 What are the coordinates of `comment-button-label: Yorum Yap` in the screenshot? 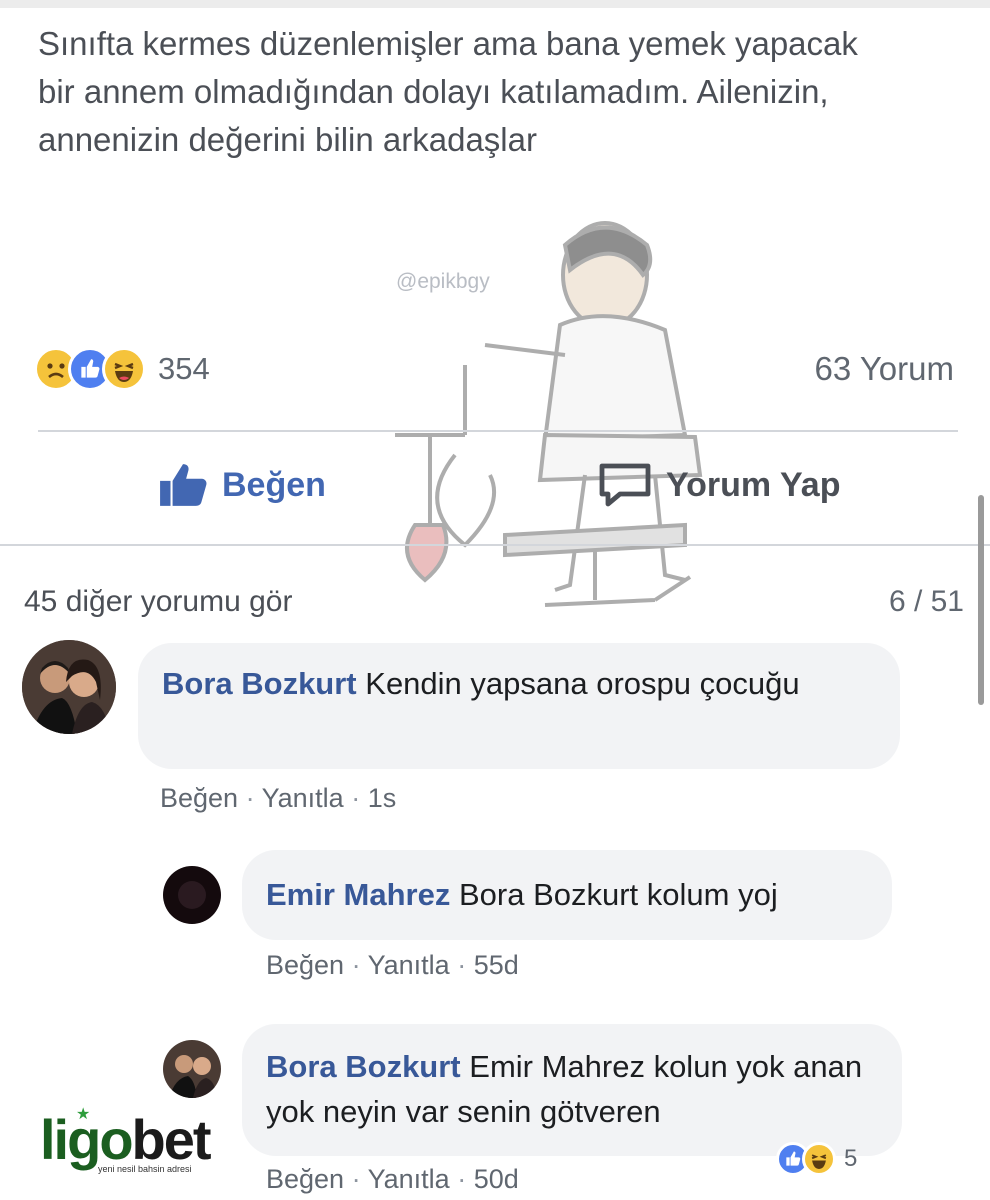 It's located at (753, 484).